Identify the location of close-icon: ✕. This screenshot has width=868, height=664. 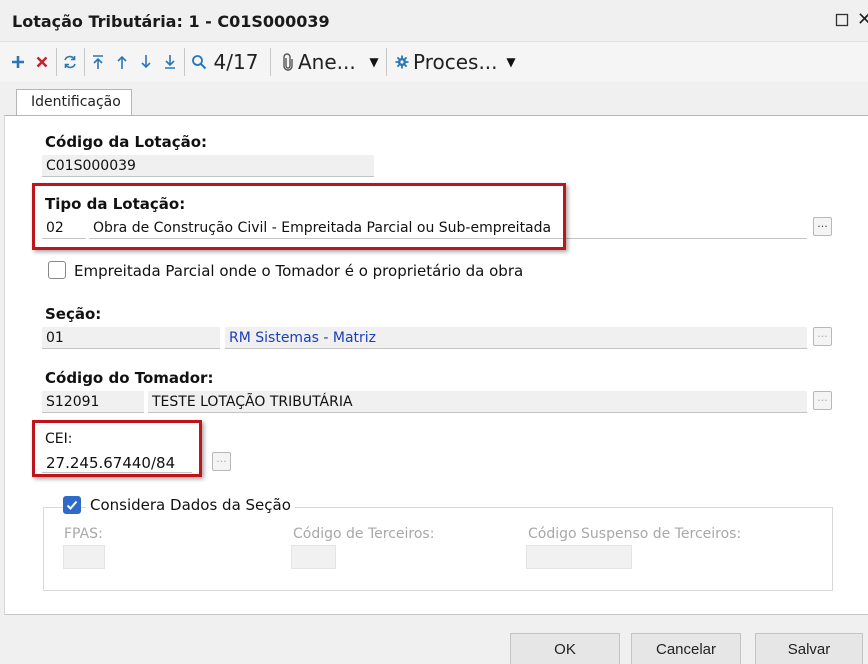
(862, 20).